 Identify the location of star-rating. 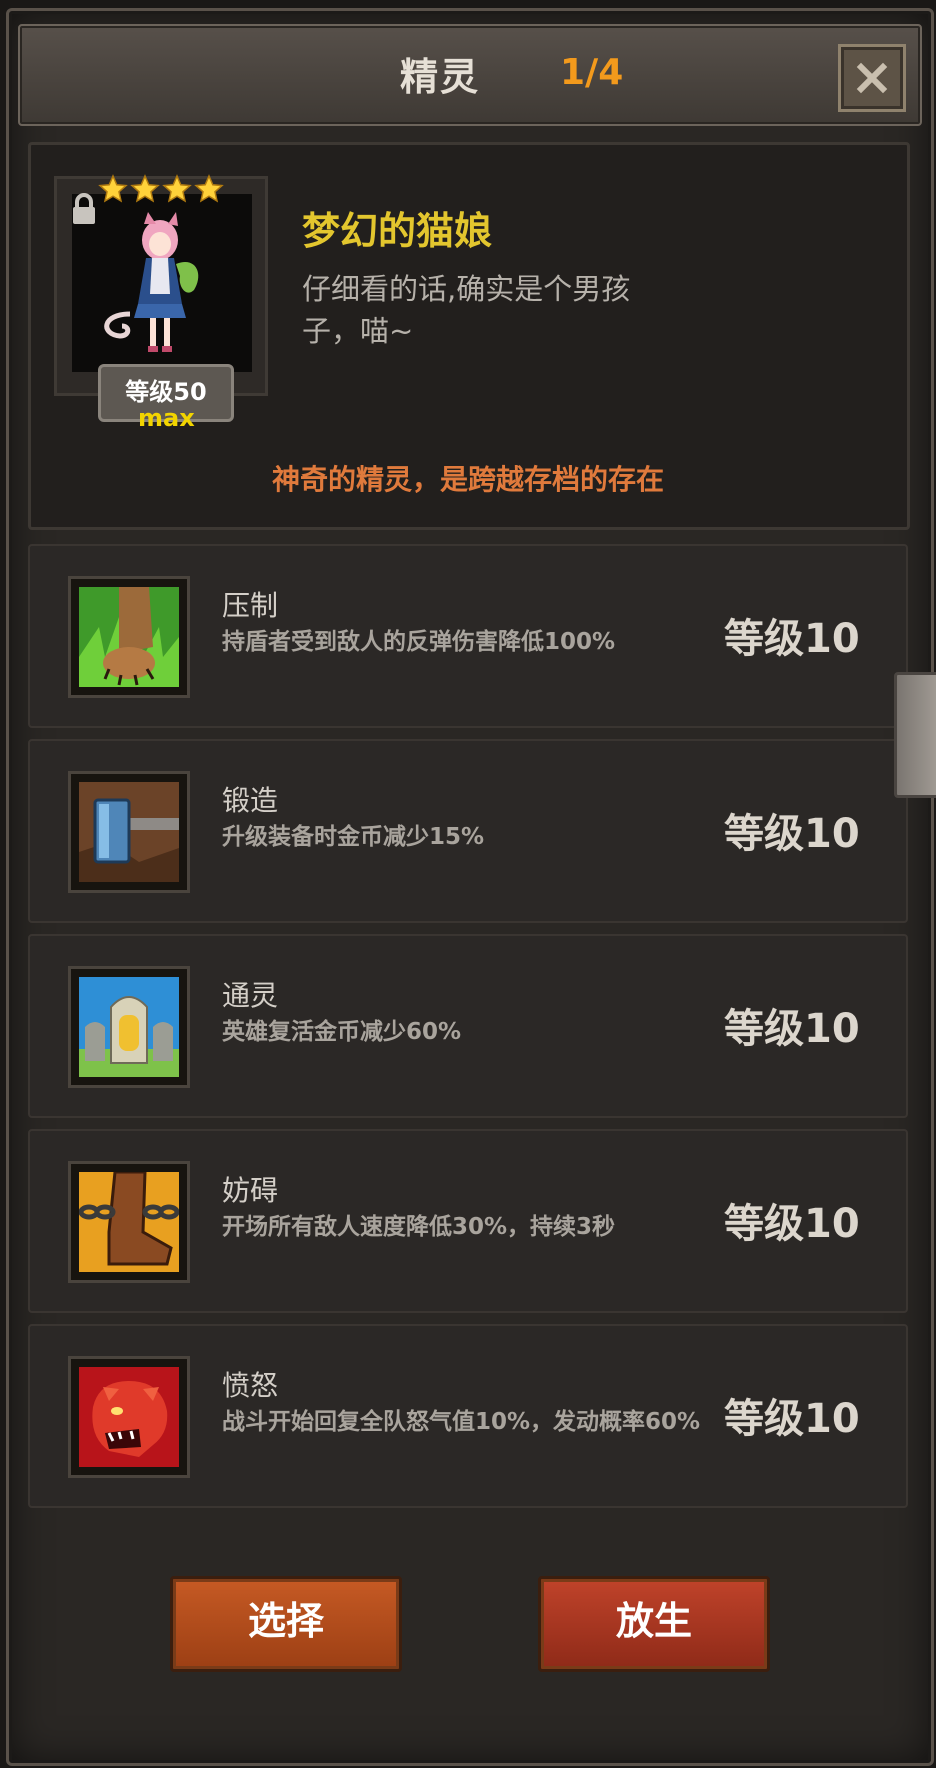
(161, 189).